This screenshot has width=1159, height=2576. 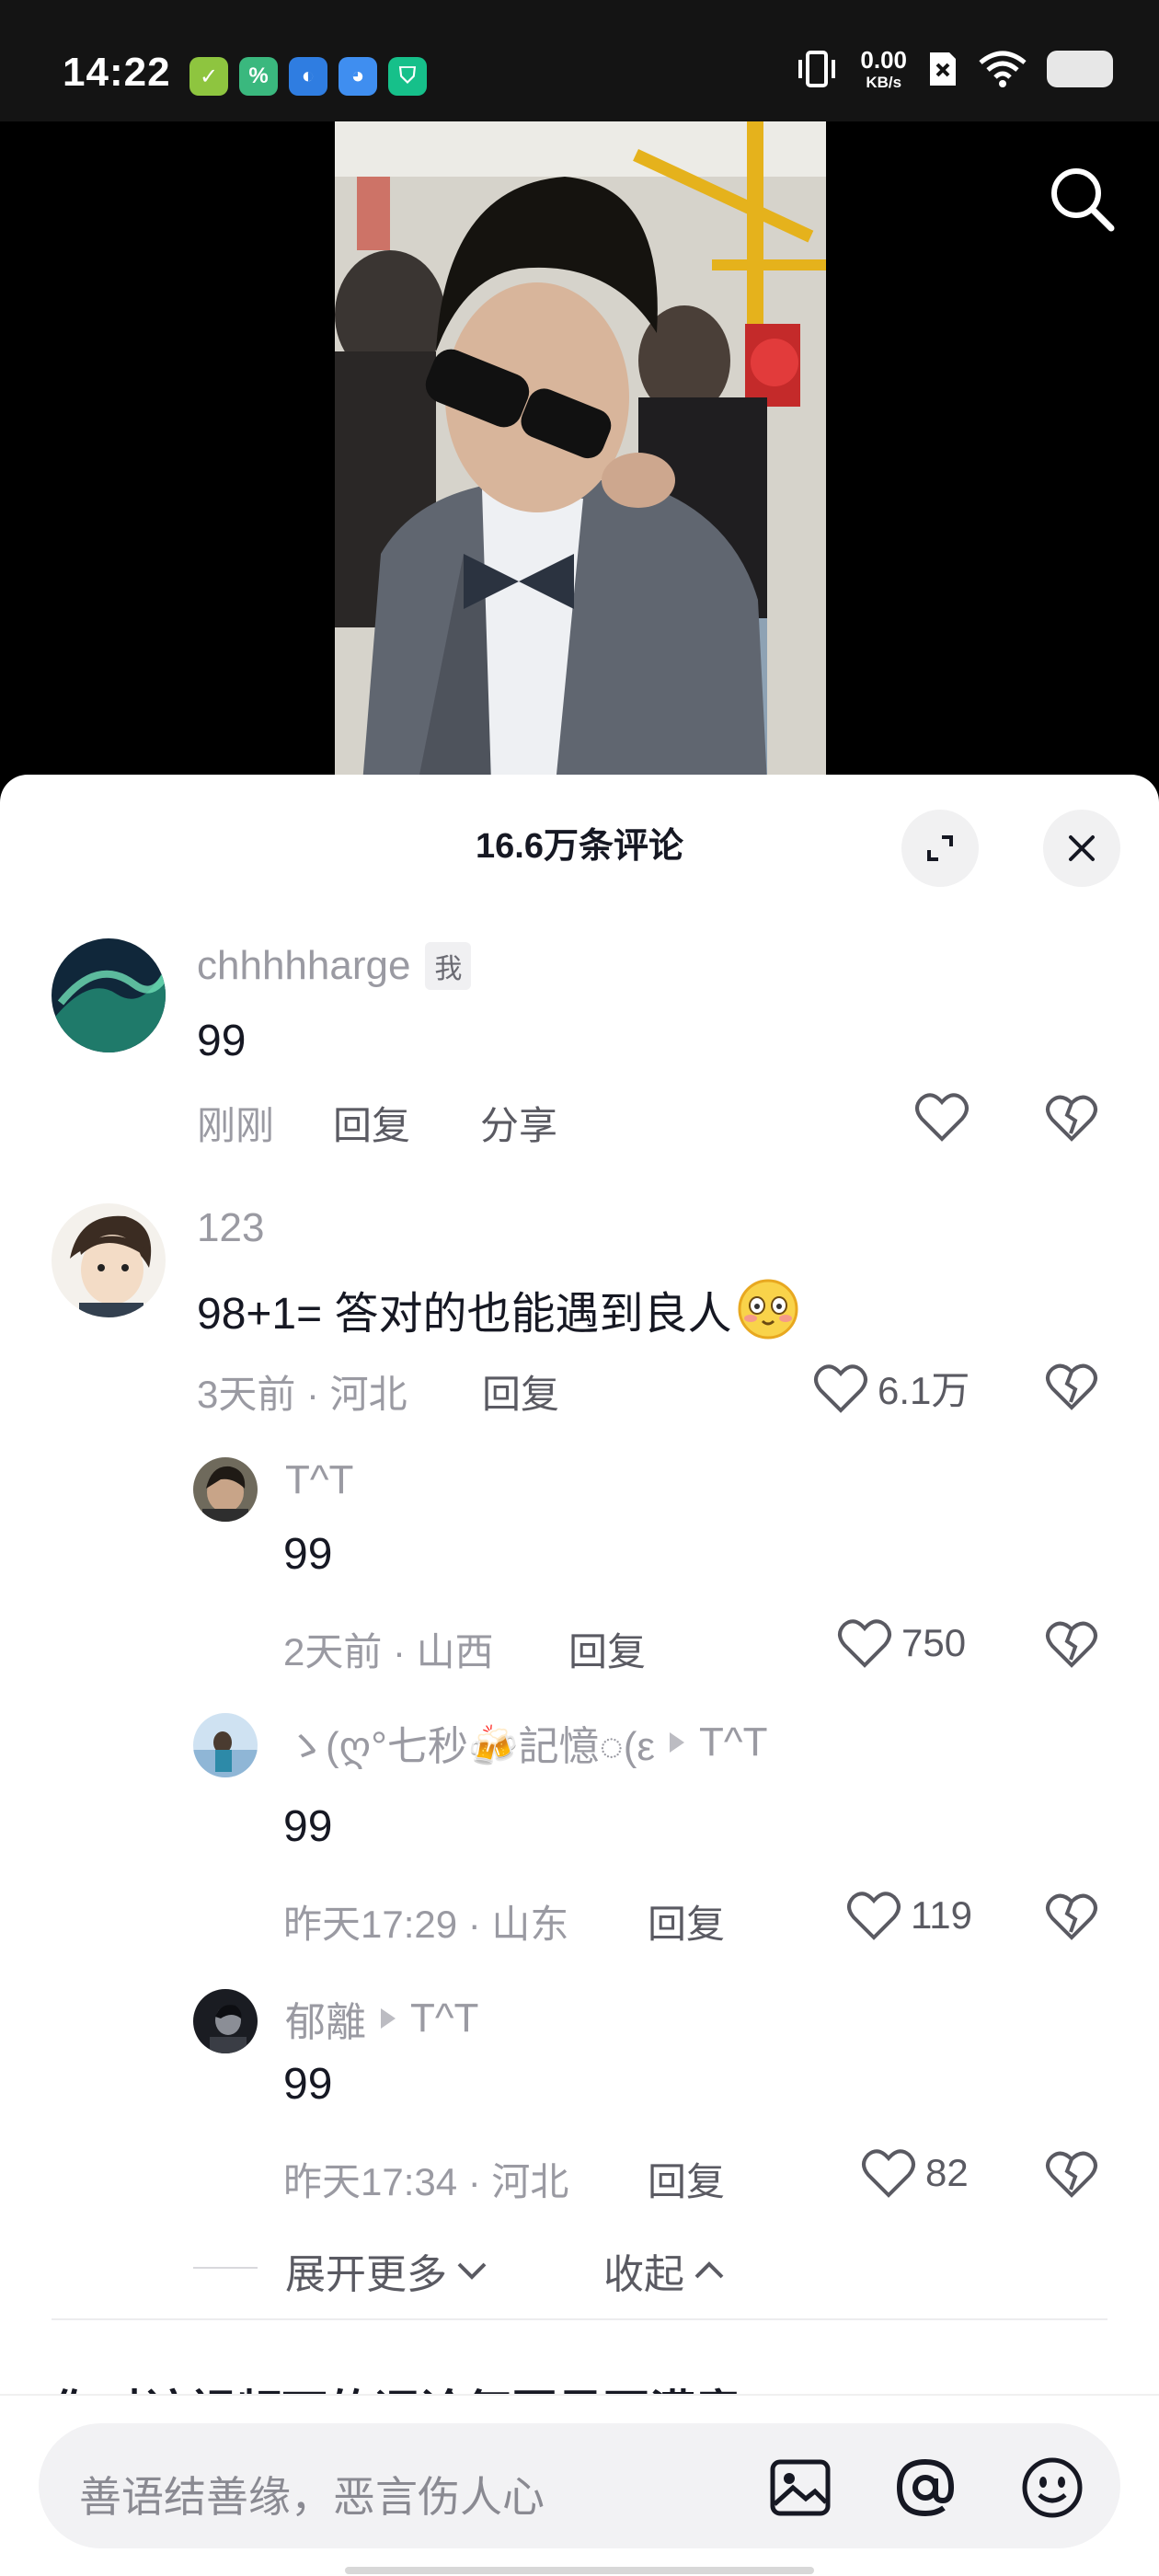 I want to click on reply-author: ゝ(ღ°七秒🍻記憶◌(ε T^T, so click(x=526, y=1742).